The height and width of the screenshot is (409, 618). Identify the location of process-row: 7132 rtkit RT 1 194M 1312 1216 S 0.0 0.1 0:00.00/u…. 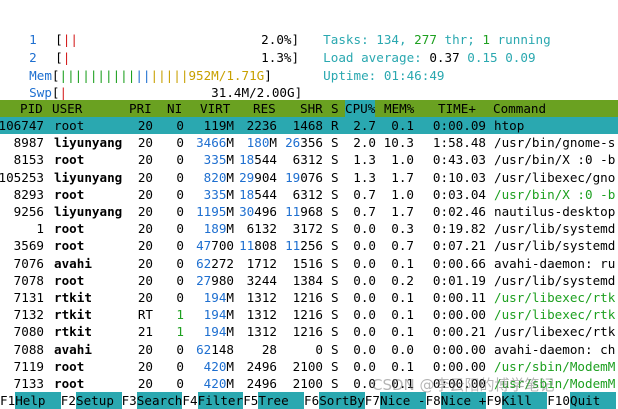
(309, 314).